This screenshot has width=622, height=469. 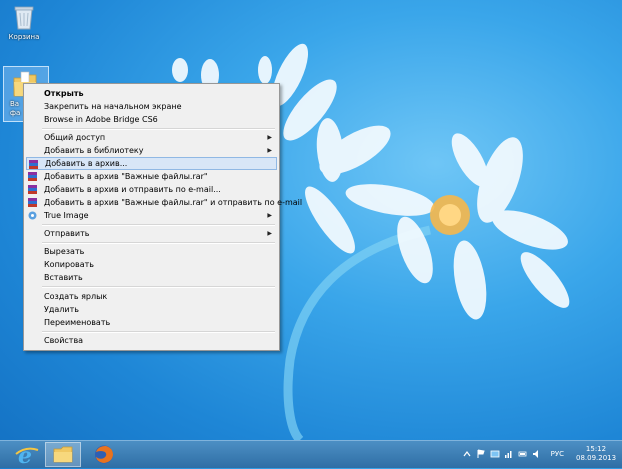 I want to click on show-hidden-icons-icon, so click(x=467, y=454).